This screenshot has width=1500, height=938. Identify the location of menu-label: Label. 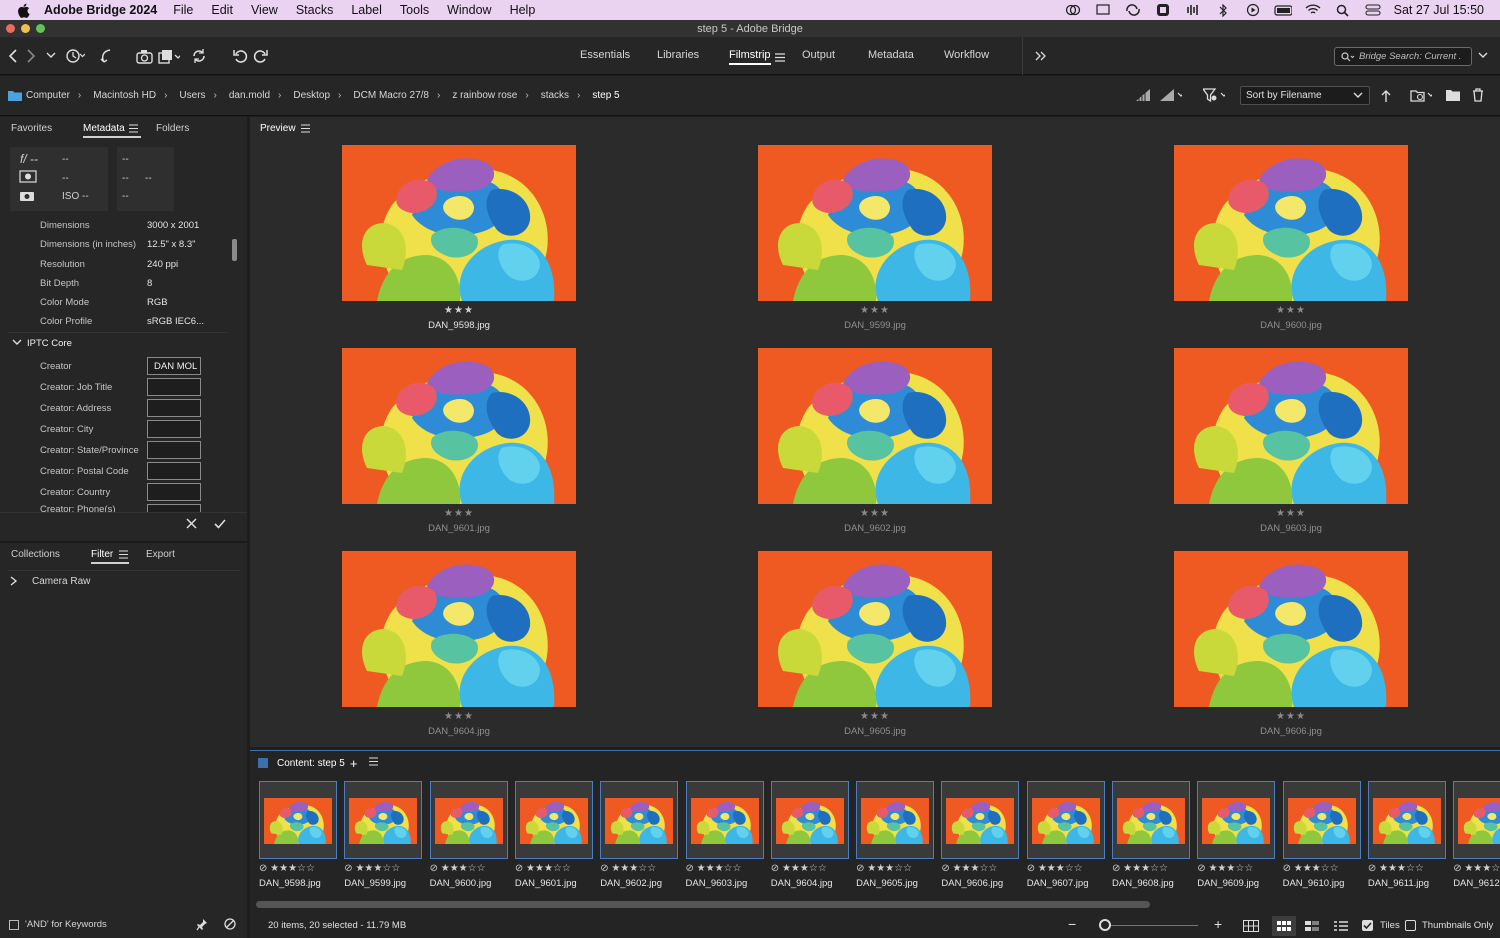
(366, 10).